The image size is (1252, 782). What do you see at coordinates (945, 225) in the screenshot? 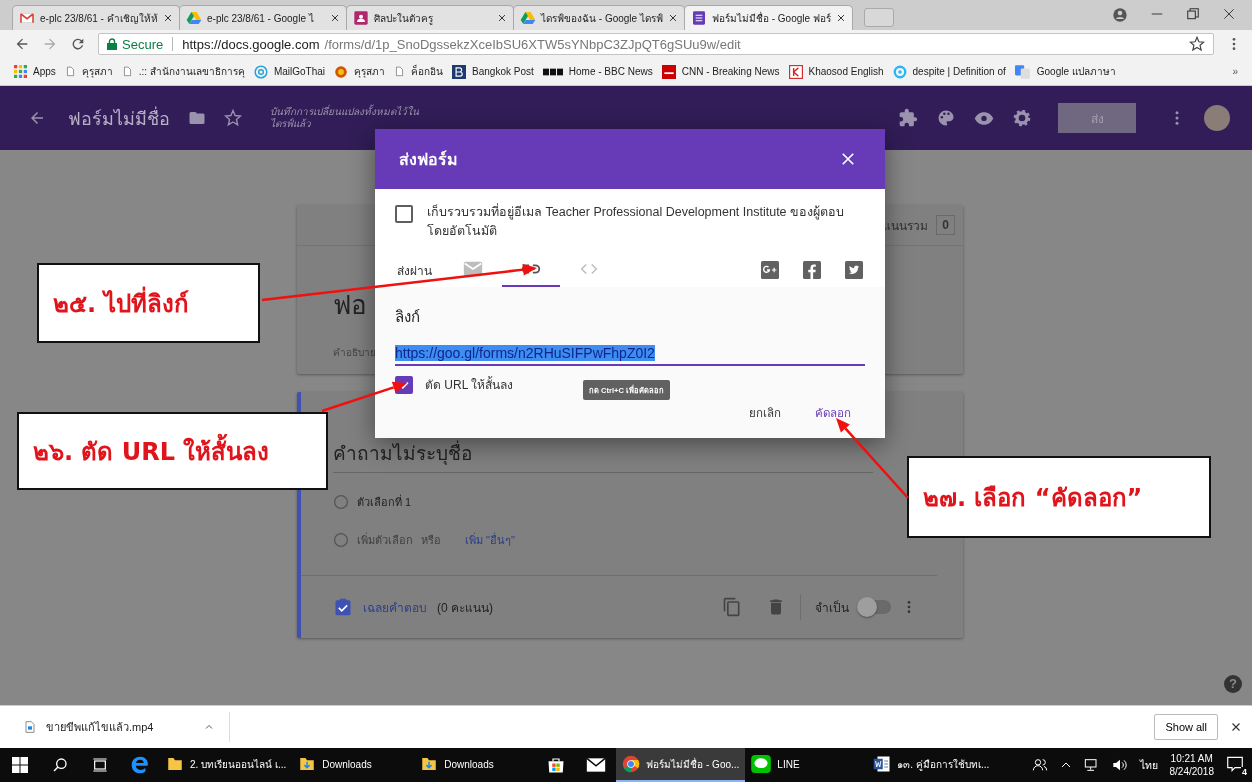
I see `total-points: 0` at bounding box center [945, 225].